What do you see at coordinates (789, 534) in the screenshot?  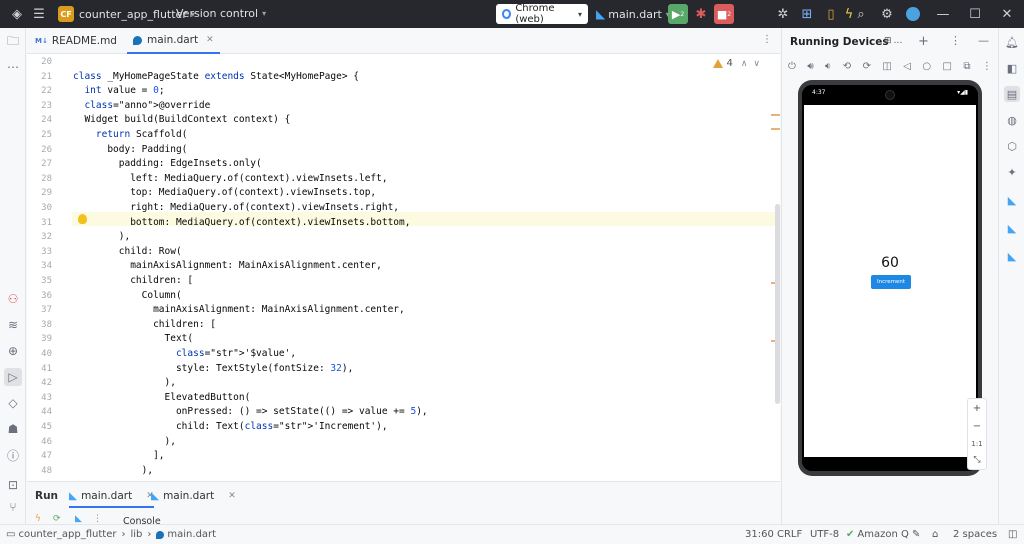 I see `line-separator: CRLF` at bounding box center [789, 534].